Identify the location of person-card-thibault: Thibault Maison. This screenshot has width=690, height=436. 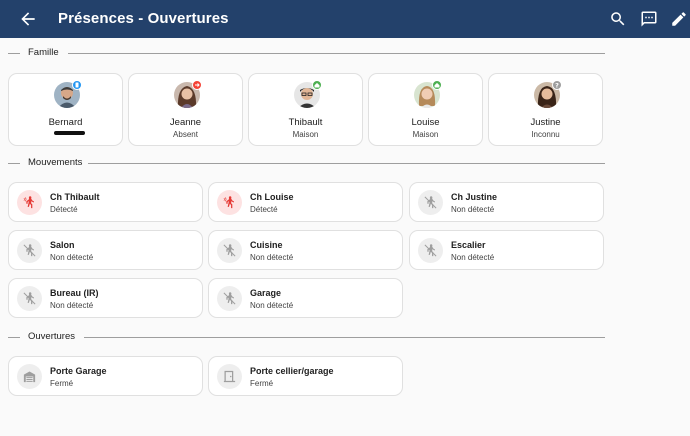
(305, 109).